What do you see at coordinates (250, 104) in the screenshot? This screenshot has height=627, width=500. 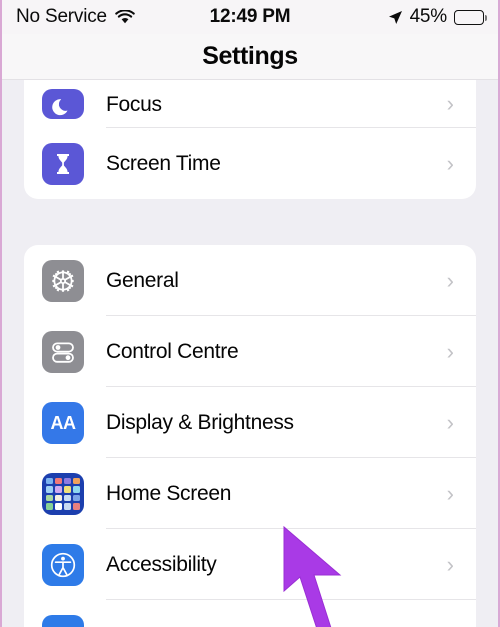 I see `settings-row-focus: Focus ›` at bounding box center [250, 104].